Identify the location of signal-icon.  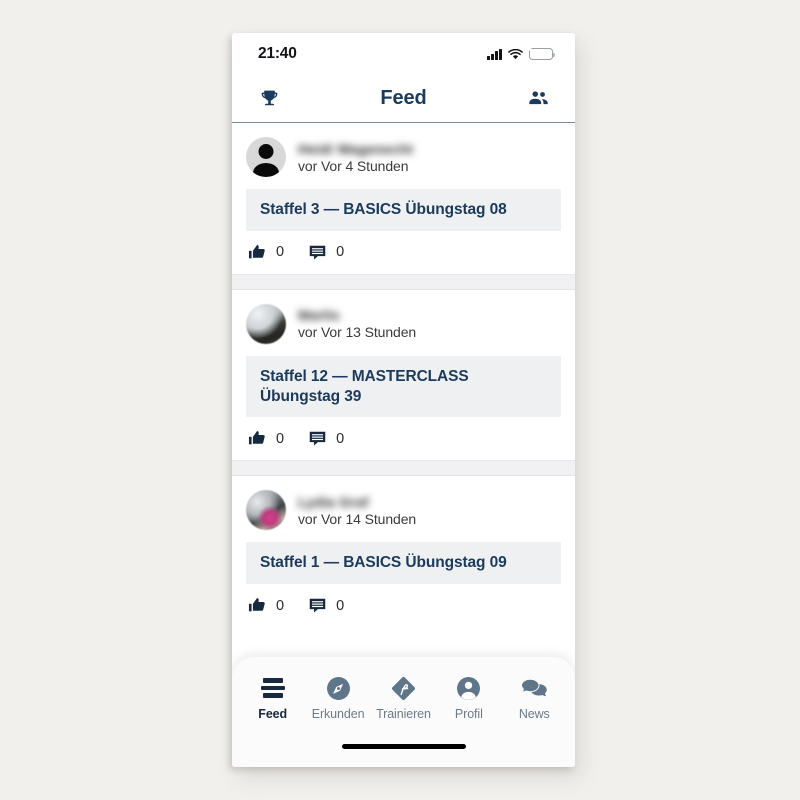
(494, 54).